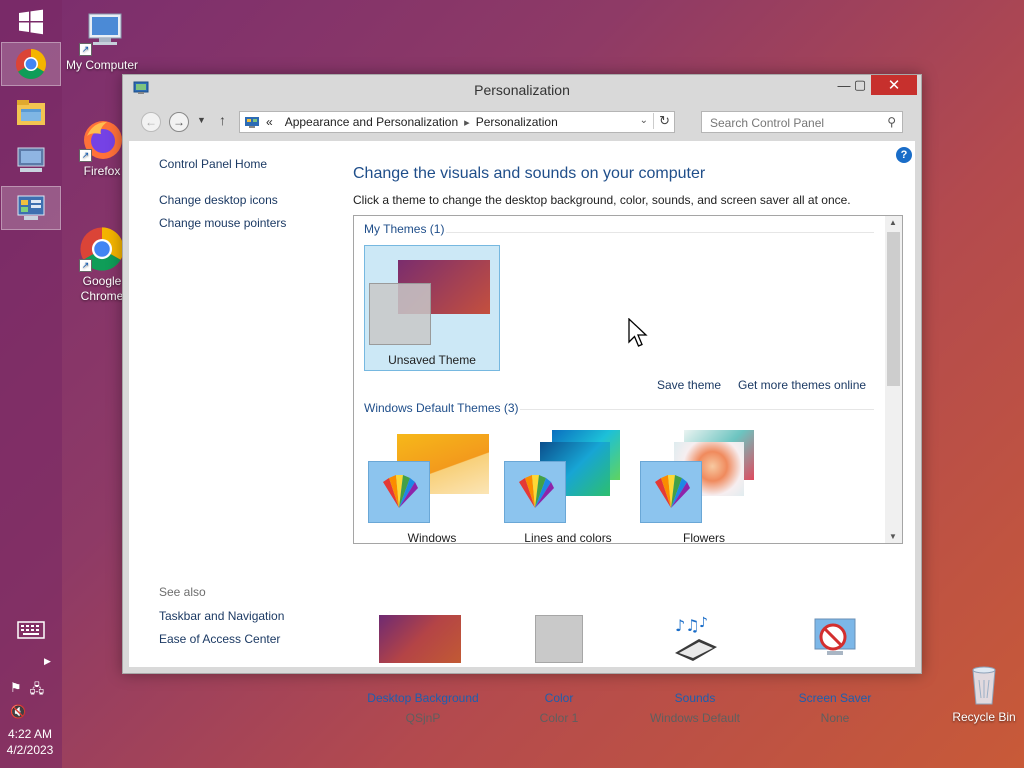  What do you see at coordinates (30, 734) in the screenshot?
I see `clock-time: 4:22 AM` at bounding box center [30, 734].